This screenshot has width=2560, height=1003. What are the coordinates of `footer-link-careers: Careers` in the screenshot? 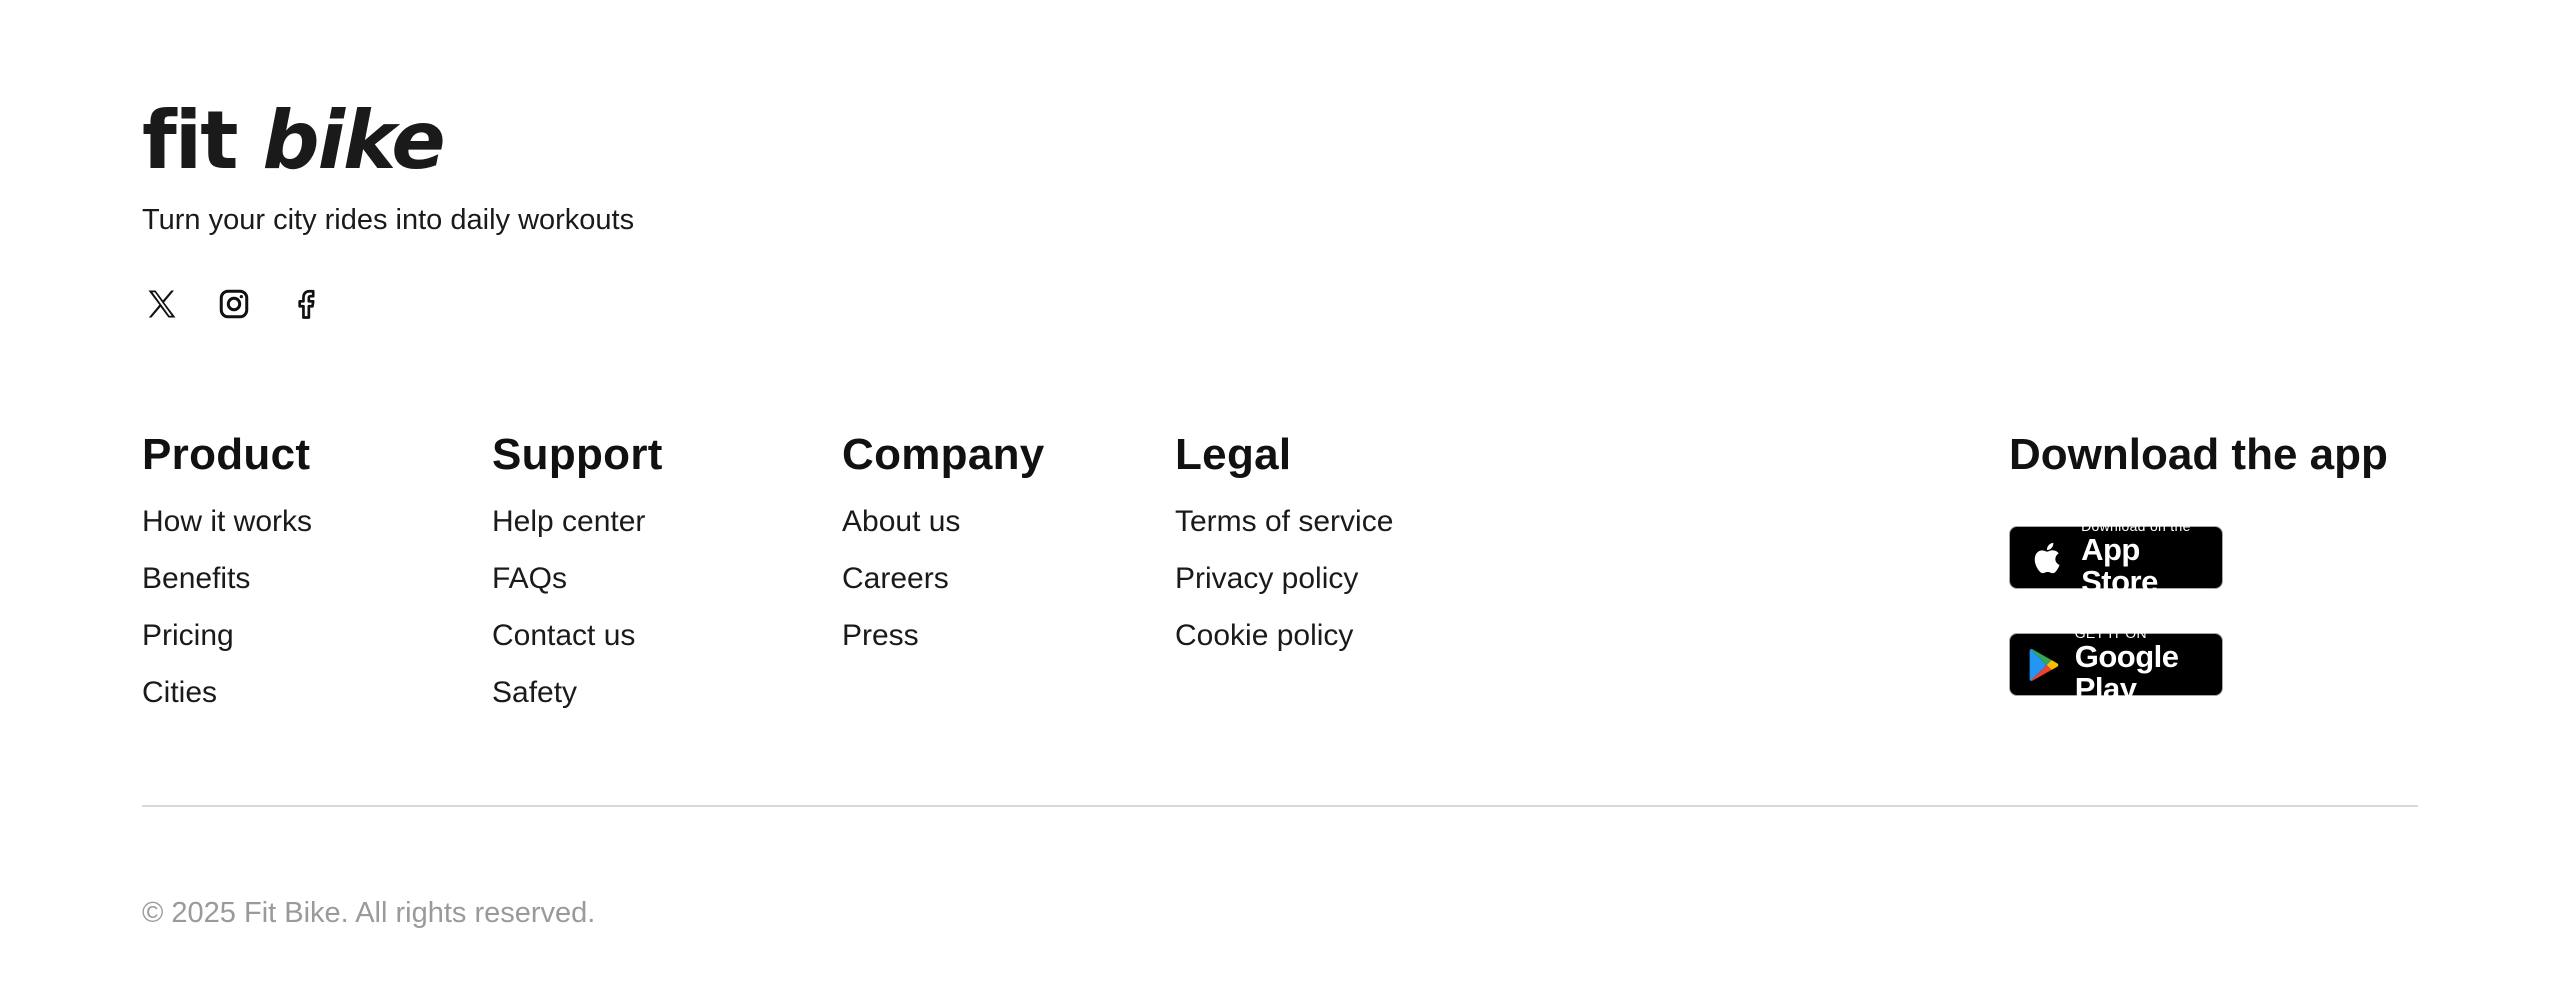 It's located at (943, 587).